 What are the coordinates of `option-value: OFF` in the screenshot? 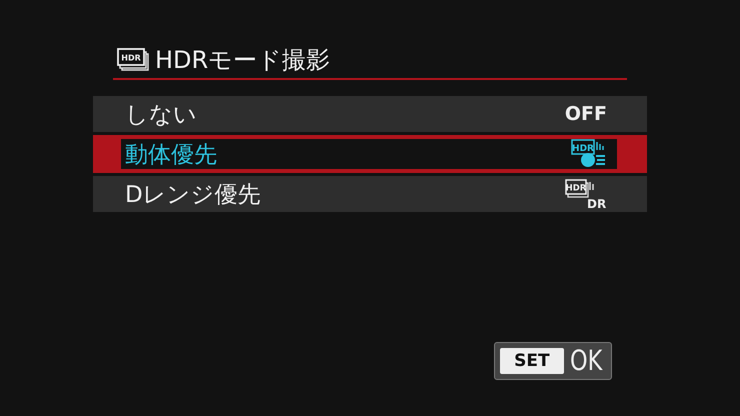 It's located at (585, 114).